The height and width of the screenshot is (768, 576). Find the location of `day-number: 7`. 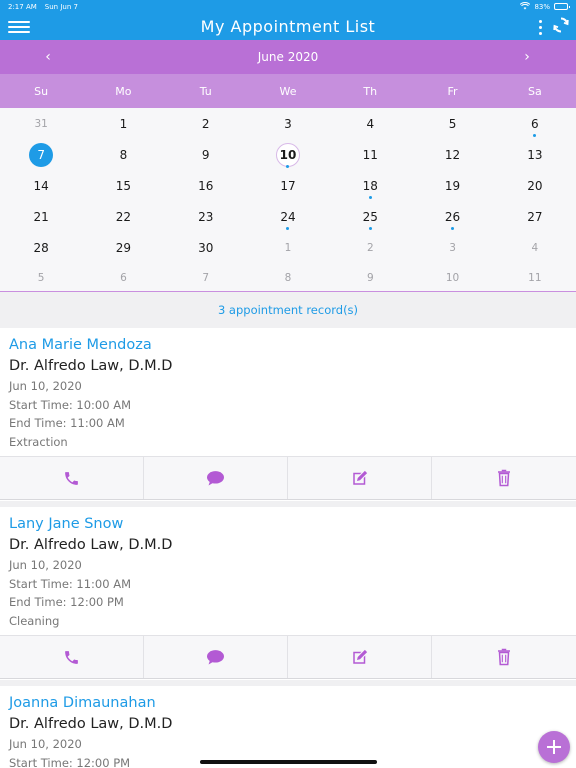

day-number: 7 is located at coordinates (41, 154).